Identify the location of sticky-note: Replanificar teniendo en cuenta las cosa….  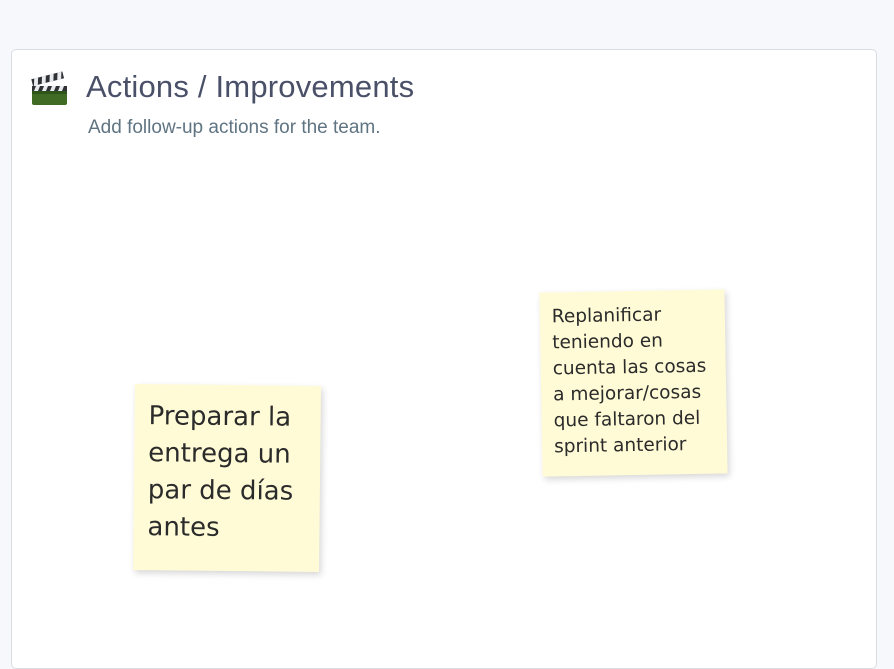
(633, 383).